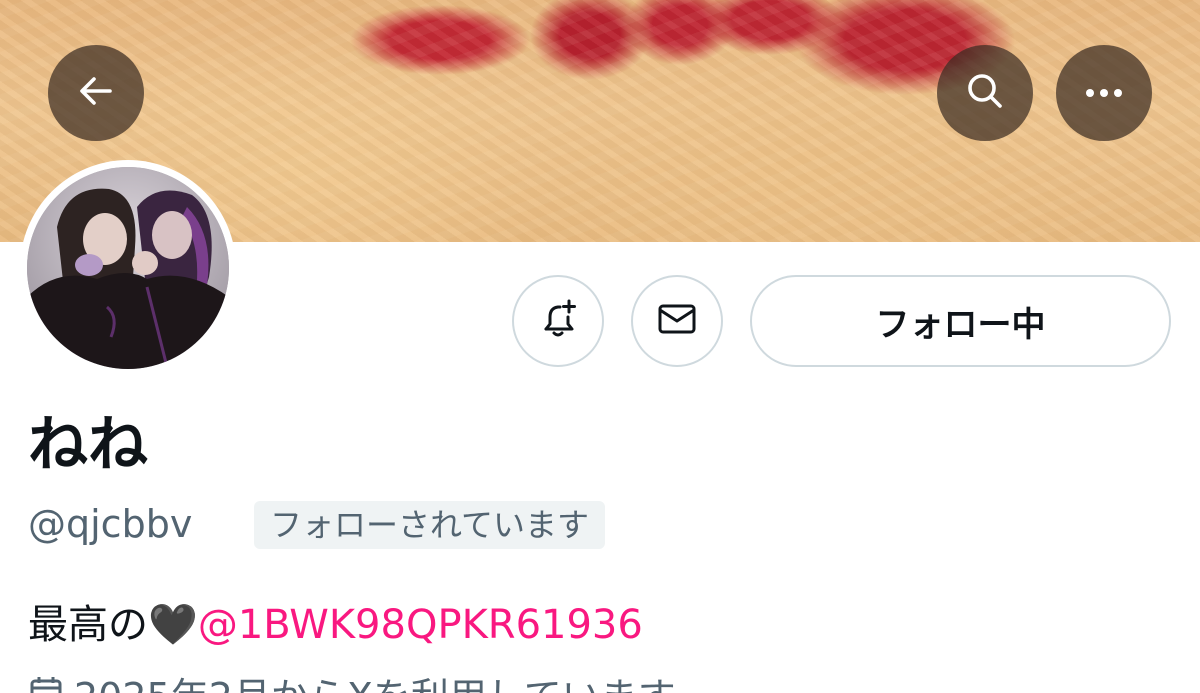 This screenshot has width=1200, height=693. I want to click on display-name: ねね, so click(88, 445).